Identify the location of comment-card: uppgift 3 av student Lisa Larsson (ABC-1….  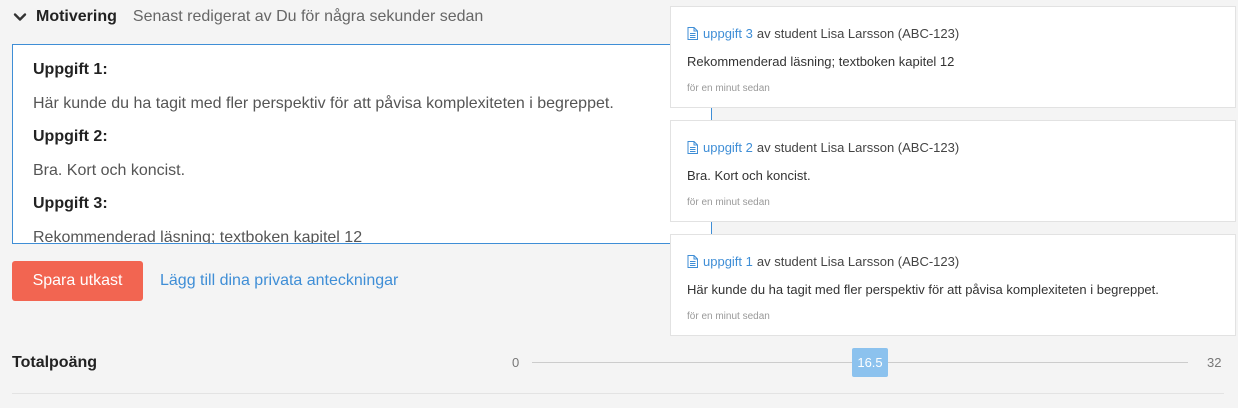
(953, 57).